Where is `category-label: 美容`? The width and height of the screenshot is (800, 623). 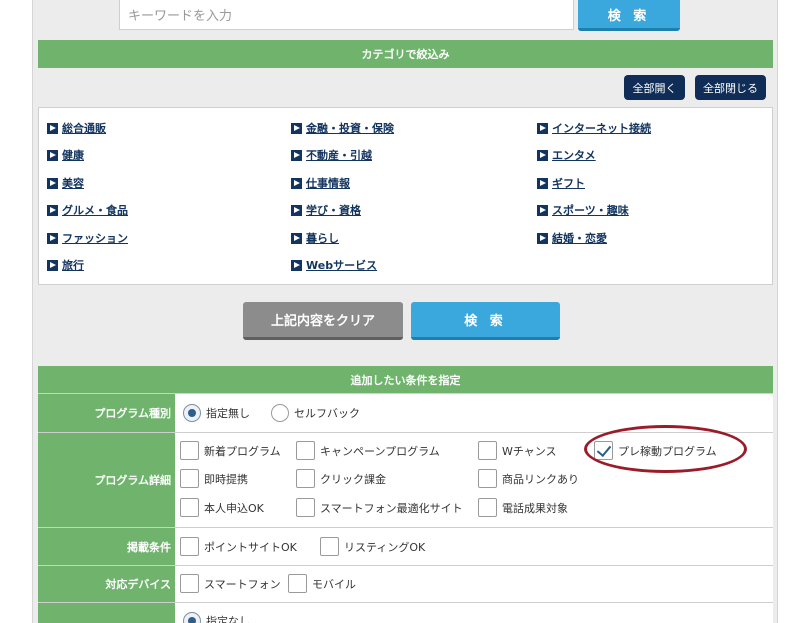
category-label: 美容 is located at coordinates (73, 183).